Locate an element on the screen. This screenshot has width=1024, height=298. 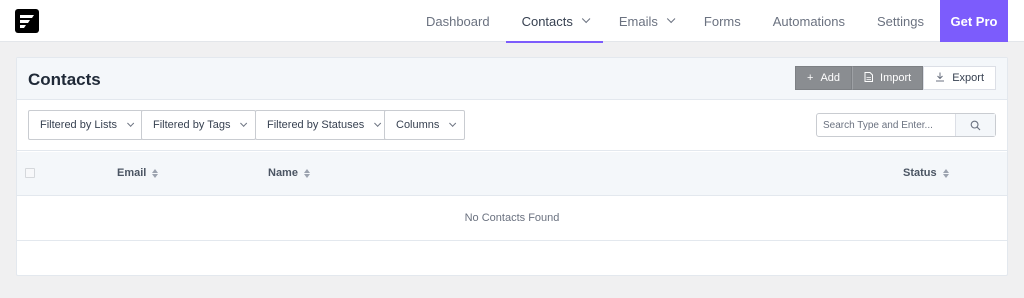
nav-emails: Emails is located at coordinates (645, 21).